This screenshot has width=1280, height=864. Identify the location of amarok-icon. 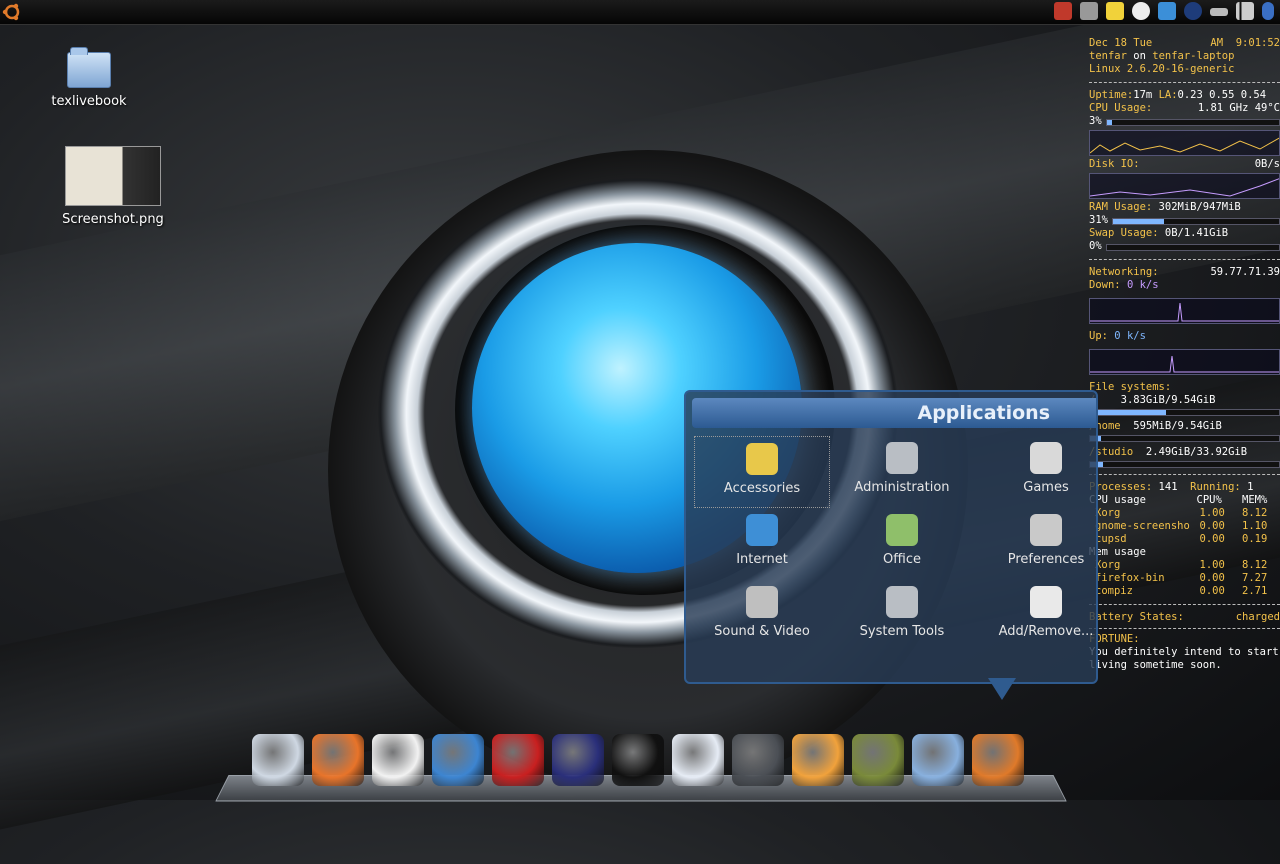
(638, 760).